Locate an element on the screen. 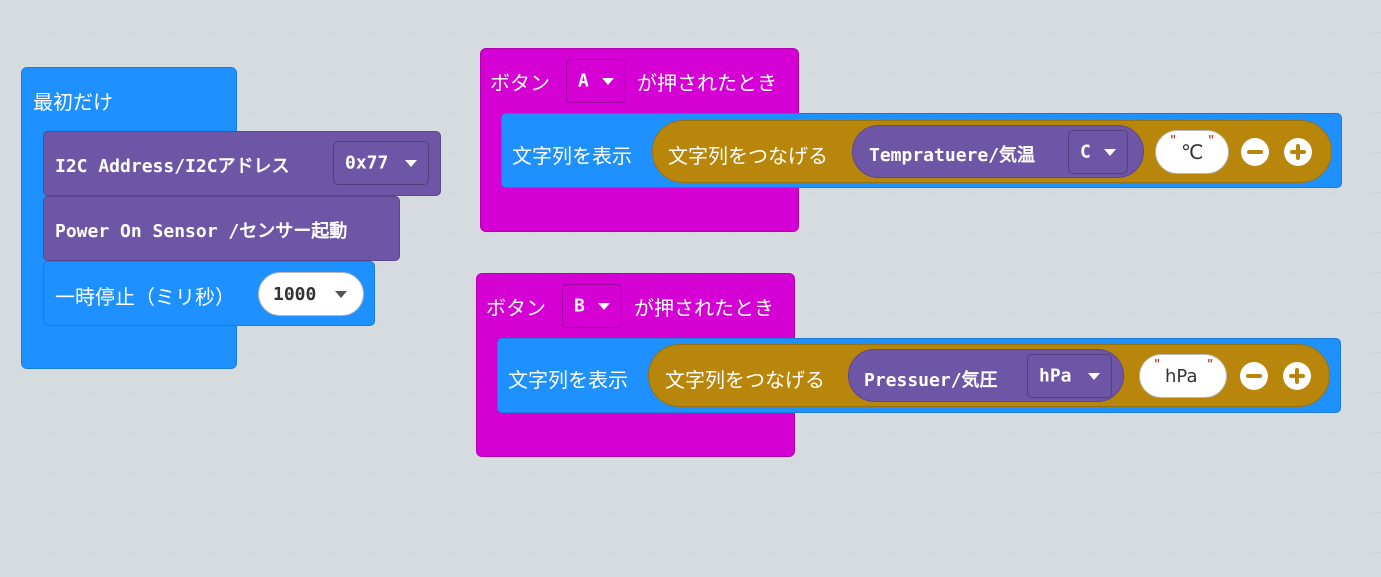  button-b-suffix: が押されたとき is located at coordinates (704, 308).